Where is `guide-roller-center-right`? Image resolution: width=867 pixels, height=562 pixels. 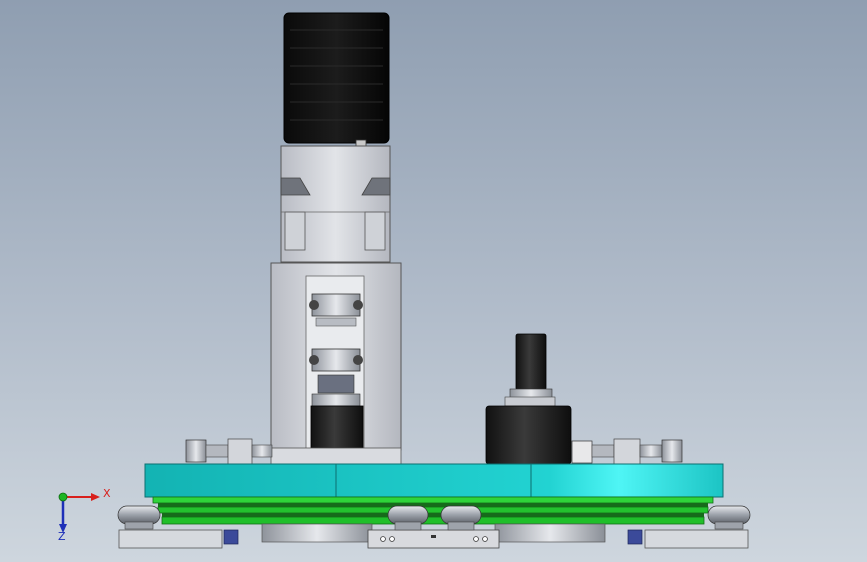 guide-roller-center-right is located at coordinates (461, 518).